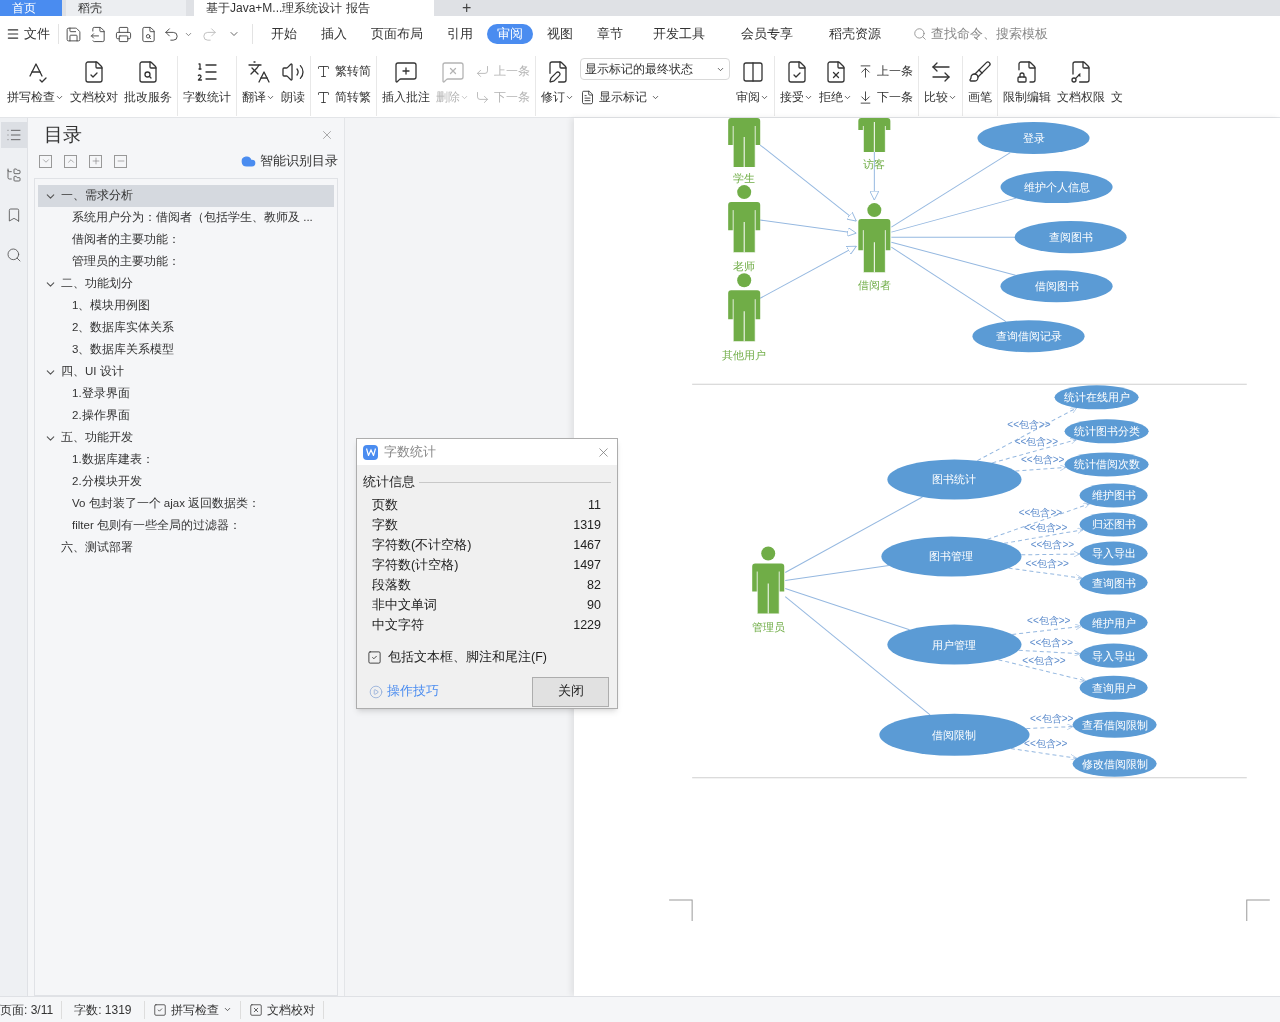 The height and width of the screenshot is (1022, 1280). What do you see at coordinates (32, 34) in the screenshot?
I see `file-menu: 文件` at bounding box center [32, 34].